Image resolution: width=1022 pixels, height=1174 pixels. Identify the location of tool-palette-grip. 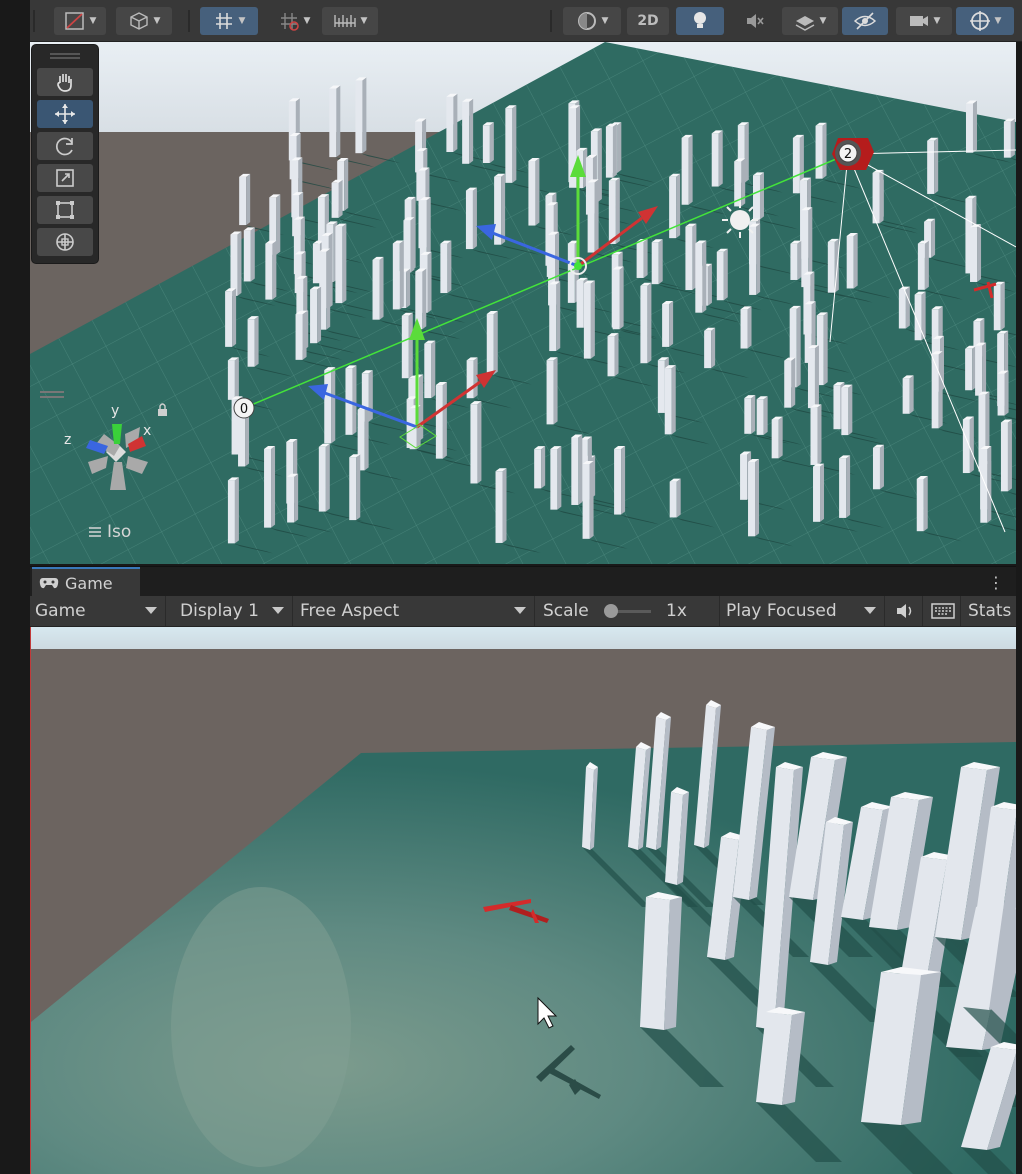
(65, 54).